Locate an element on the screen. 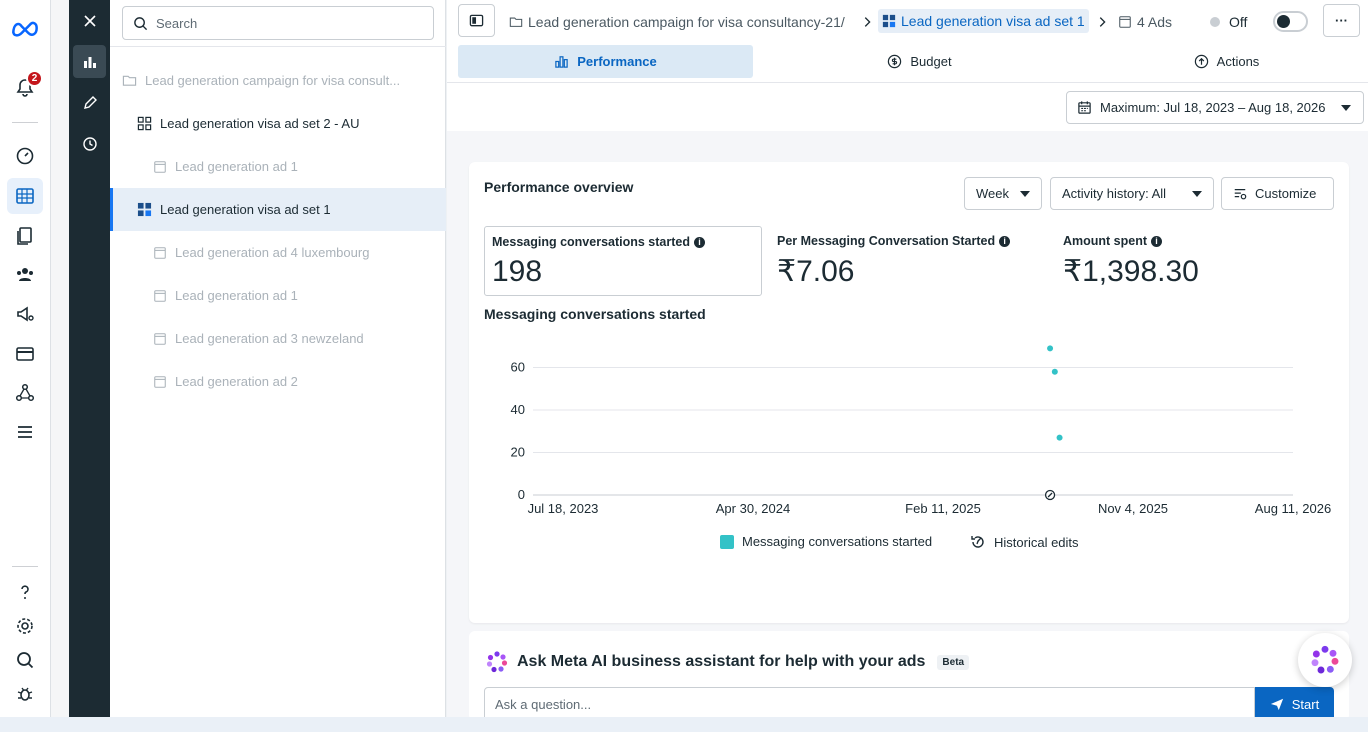 The image size is (1368, 732). meta-logo-icon is located at coordinates (25, 28).